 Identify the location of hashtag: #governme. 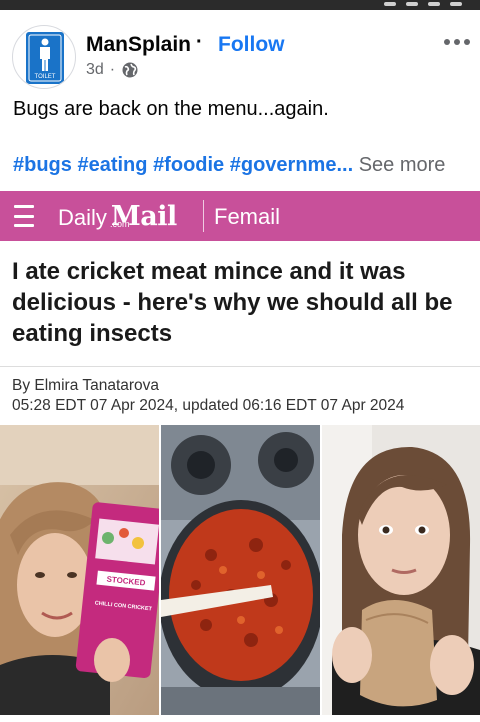
(283, 165).